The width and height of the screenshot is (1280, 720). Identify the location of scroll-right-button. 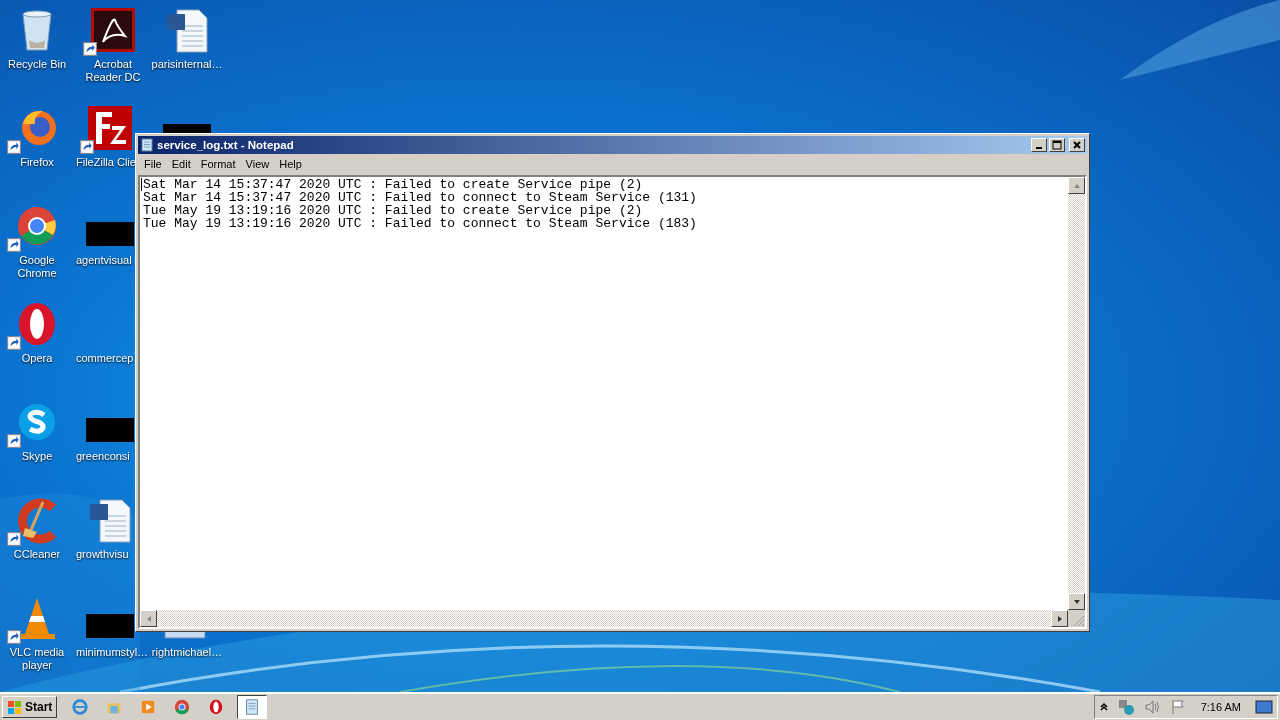
(1059, 618).